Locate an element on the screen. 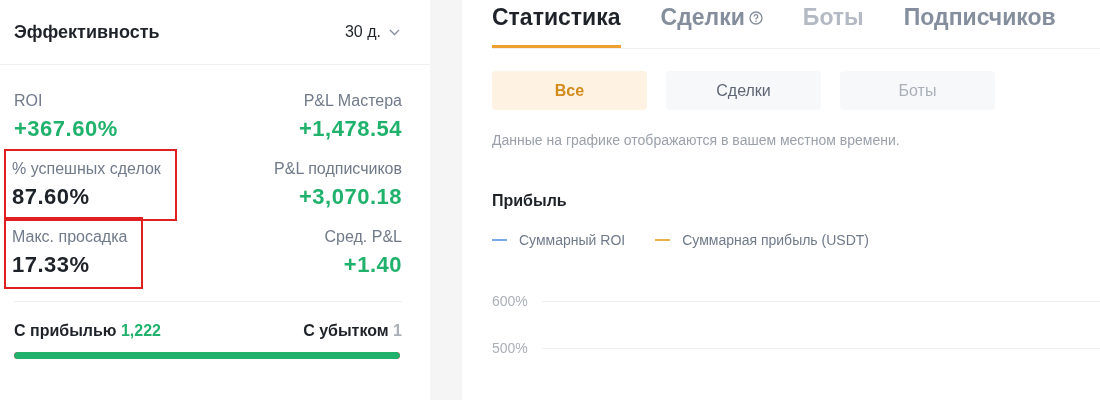  legend-label: Суммарная прибыль (USDT) is located at coordinates (775, 240).